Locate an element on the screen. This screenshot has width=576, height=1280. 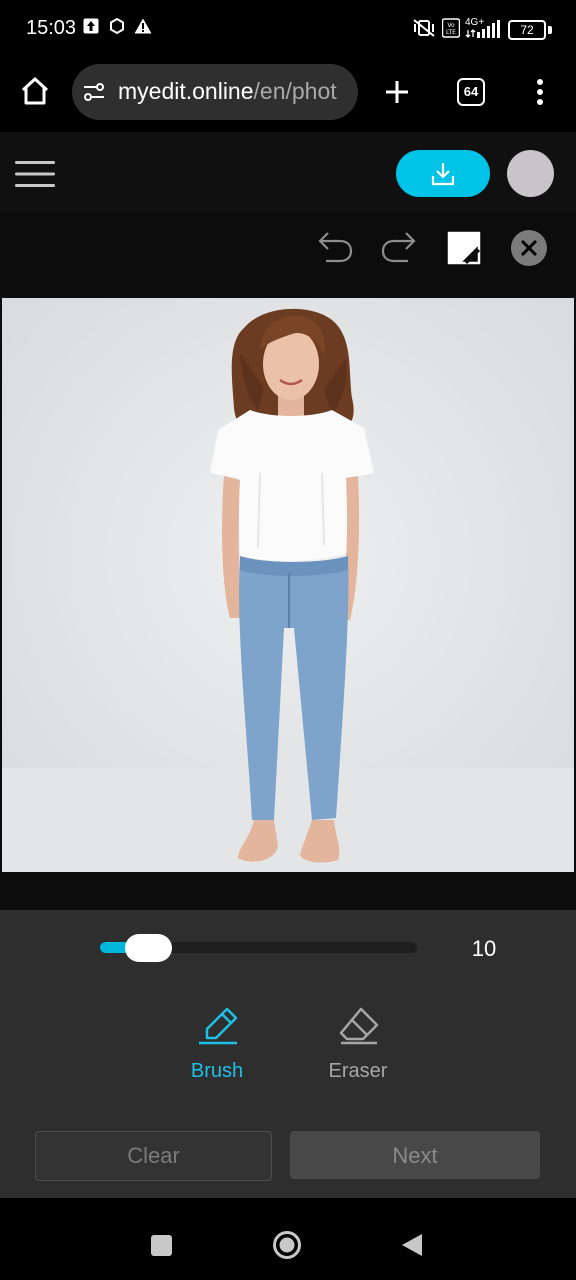
vibrate-off-icon is located at coordinates (424, 28).